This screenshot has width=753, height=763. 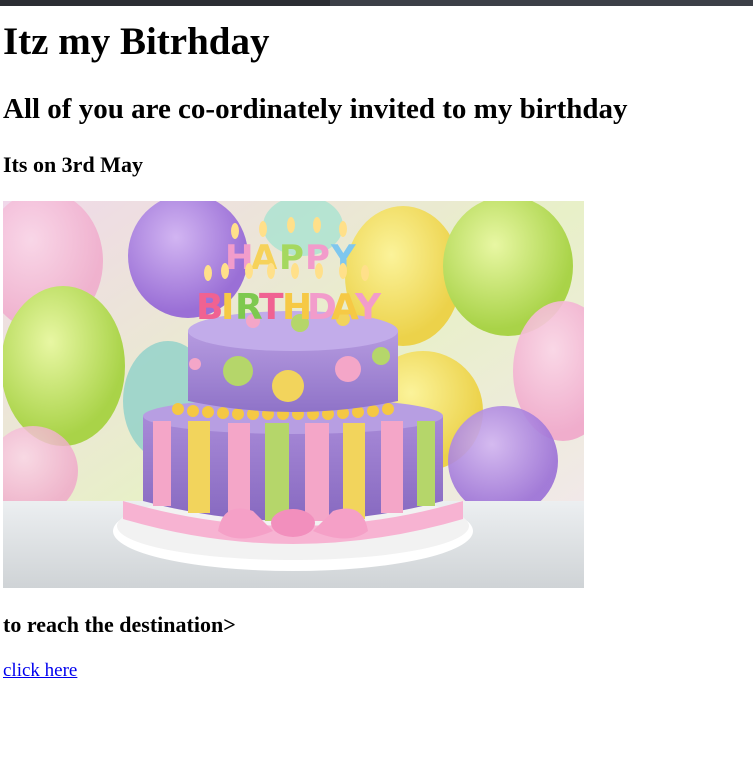 I want to click on browser-top-bar, so click(x=376, y=3).